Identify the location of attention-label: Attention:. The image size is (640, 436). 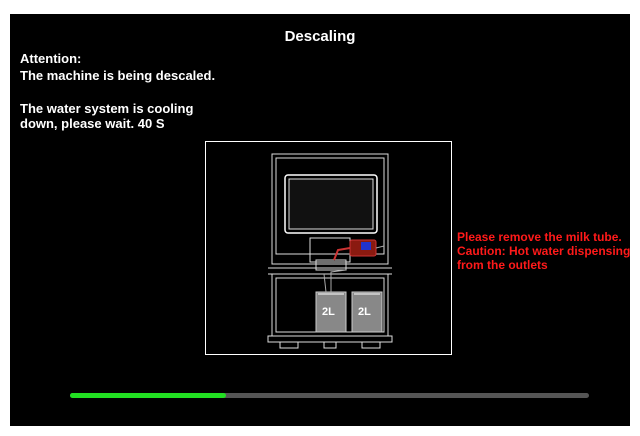
(51, 58).